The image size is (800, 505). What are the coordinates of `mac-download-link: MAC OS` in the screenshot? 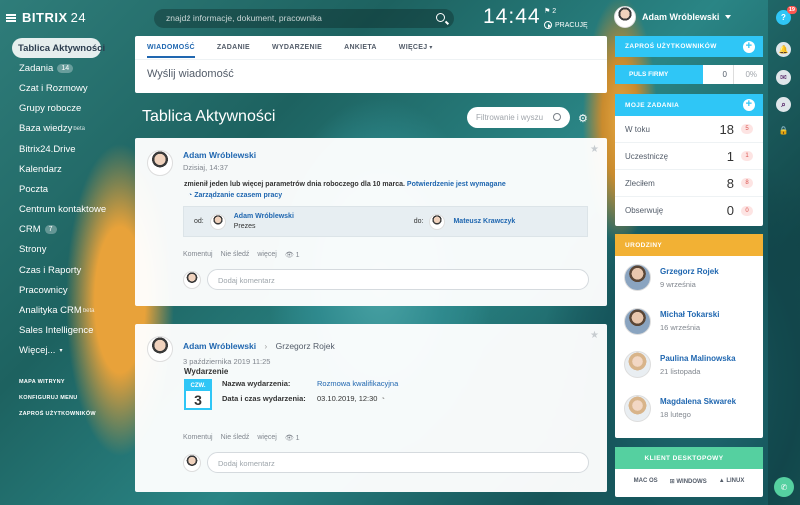 It's located at (646, 481).